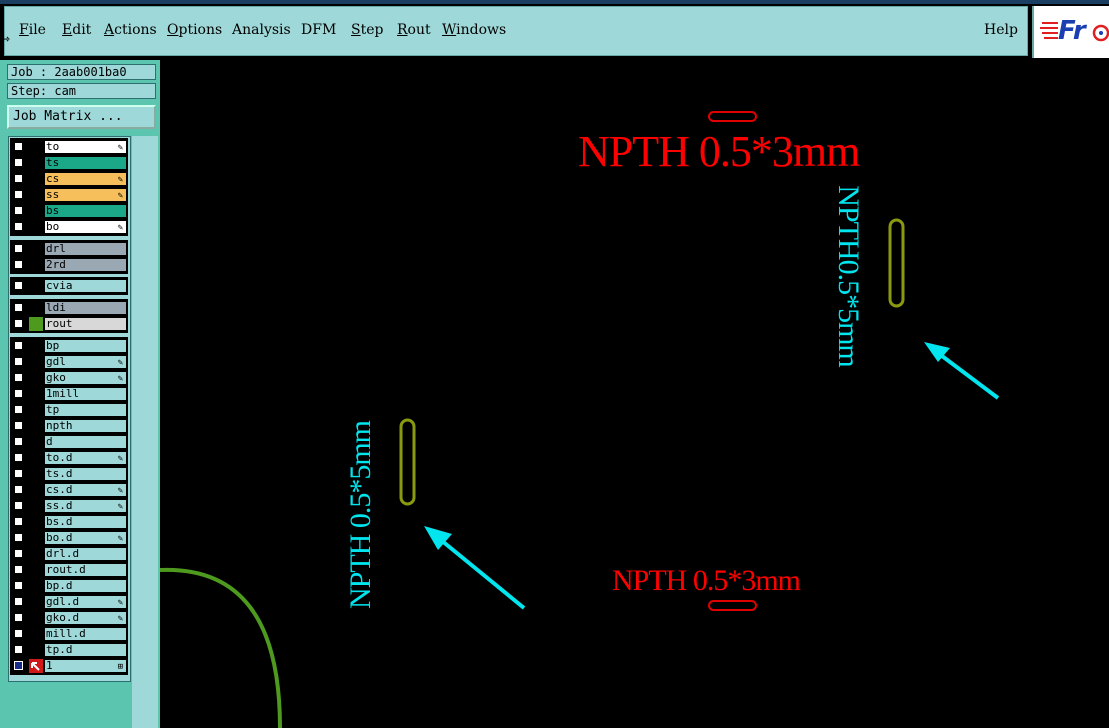 The width and height of the screenshot is (1109, 728). Describe the element at coordinates (261, 30) in the screenshot. I see `menu-analysis: Analysis` at that location.